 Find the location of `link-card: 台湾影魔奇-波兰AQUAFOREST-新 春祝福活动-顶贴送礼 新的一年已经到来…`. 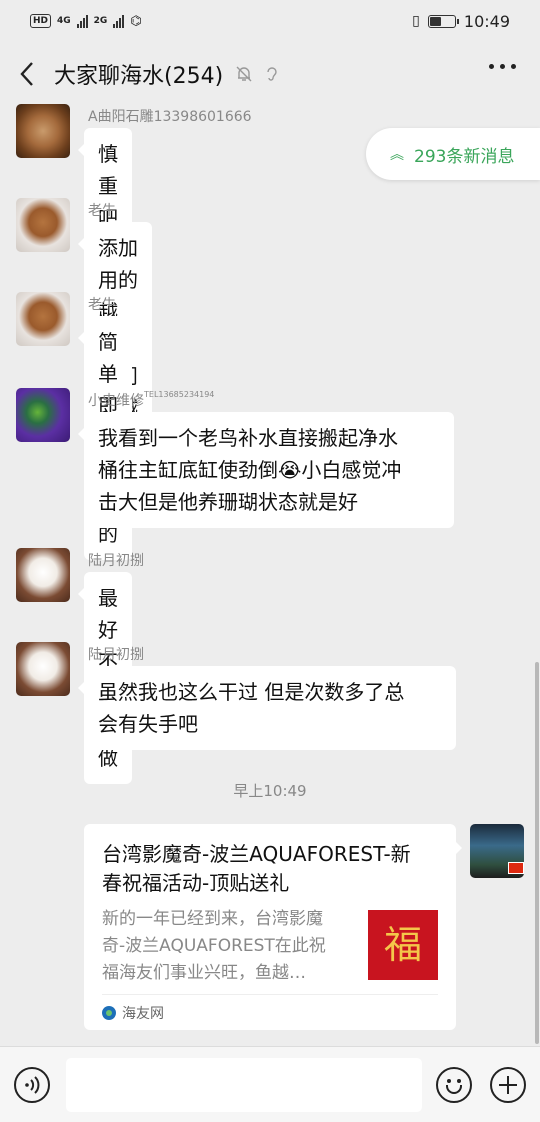

link-card: 台湾影魔奇-波兰AQUAFOREST-新 春祝福活动-顶贴送礼 新的一年已经到来… is located at coordinates (273, 927).